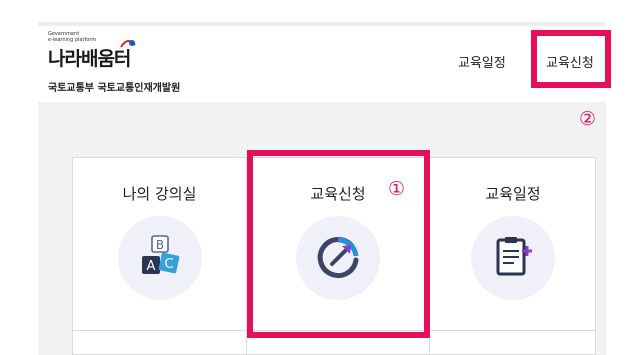 The image size is (630, 355). I want to click on card-title: 나의 강의실, so click(159, 194).